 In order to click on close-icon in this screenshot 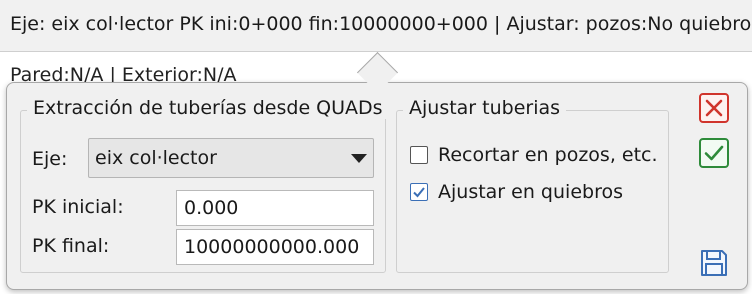, I will do `click(714, 108)`.